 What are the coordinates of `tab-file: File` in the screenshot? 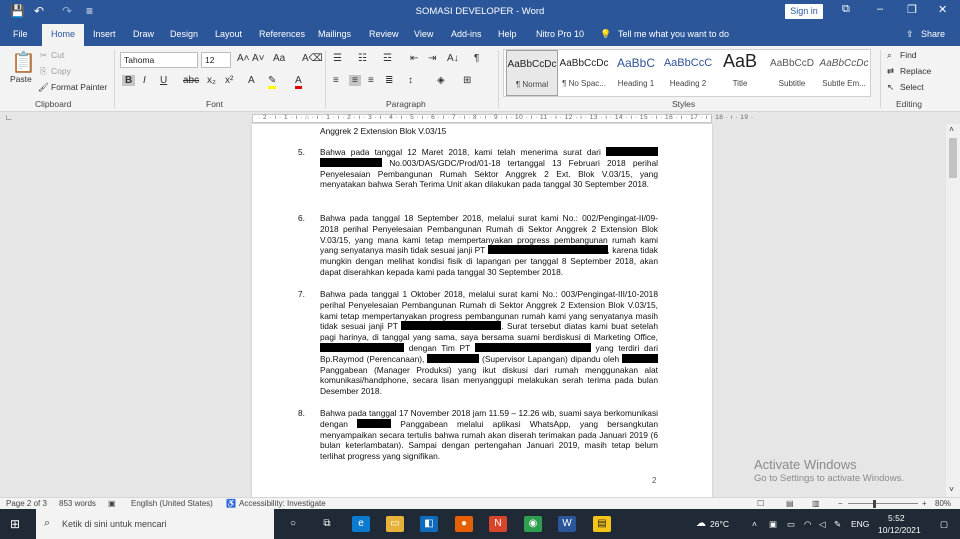 It's located at (20, 34).